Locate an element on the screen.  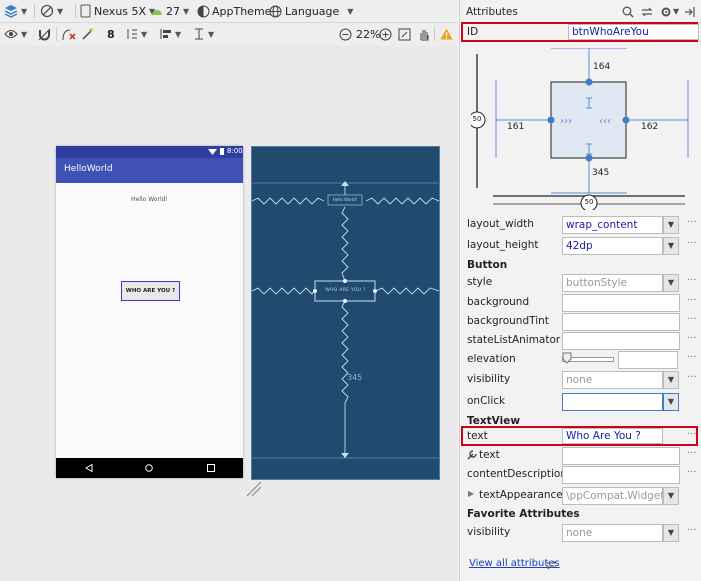
elevation-label: elevation is located at coordinates (491, 359).